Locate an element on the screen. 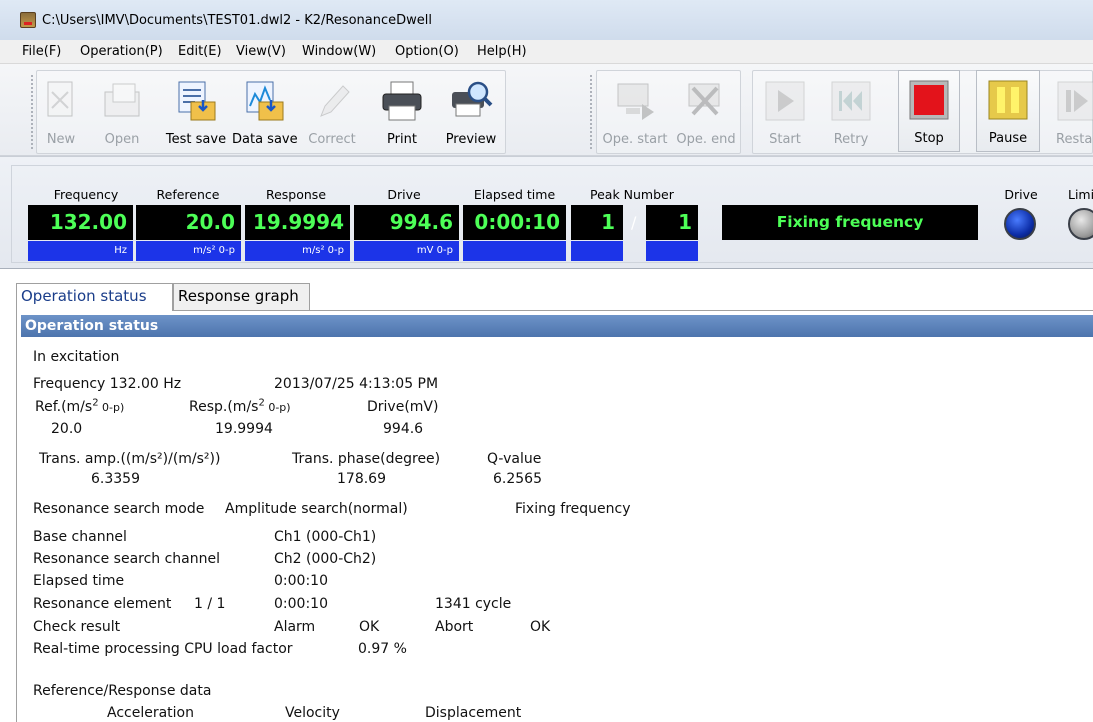  retry-button: Retry is located at coordinates (851, 112).